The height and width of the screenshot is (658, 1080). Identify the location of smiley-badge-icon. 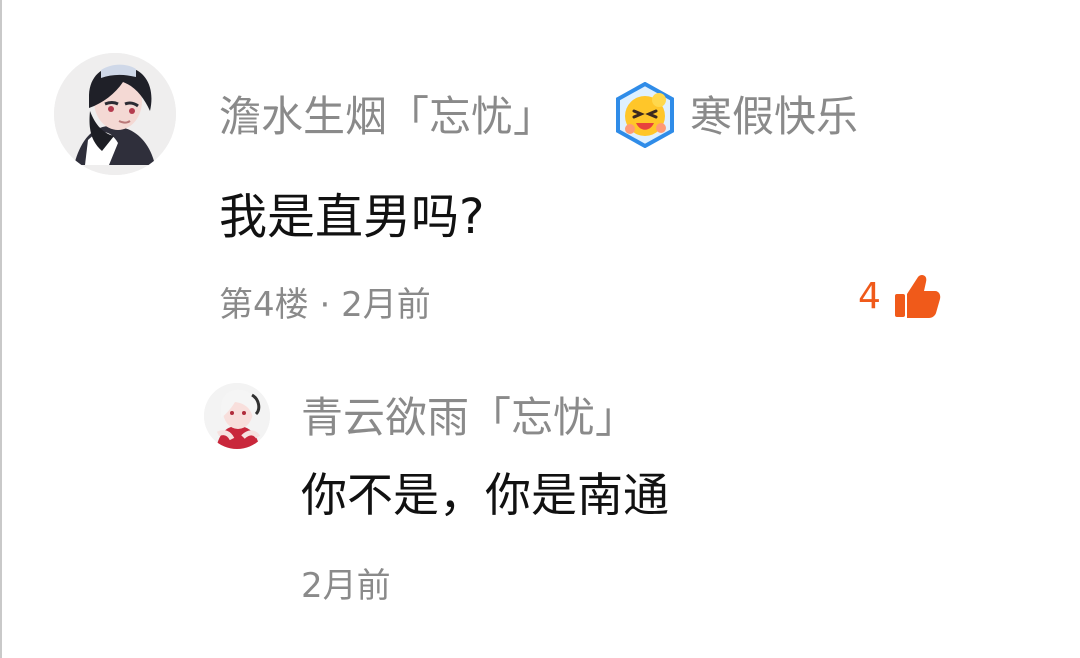
(645, 115).